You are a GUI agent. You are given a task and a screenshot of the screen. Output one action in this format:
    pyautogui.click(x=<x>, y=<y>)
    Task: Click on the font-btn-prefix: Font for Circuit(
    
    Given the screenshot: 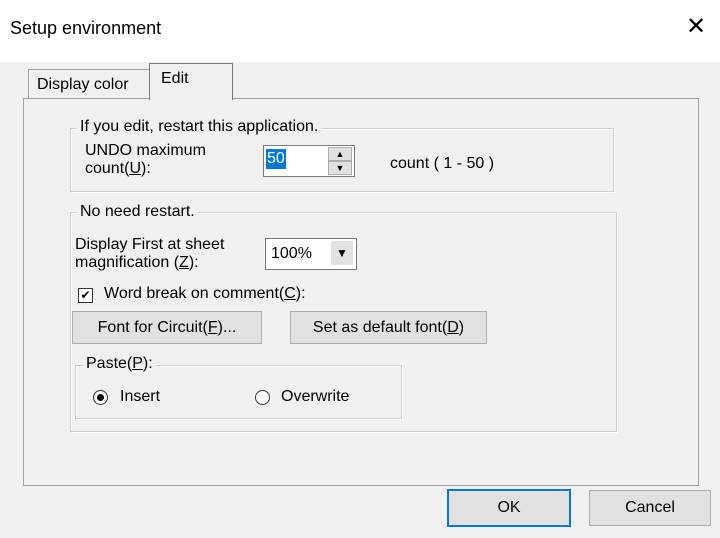 What is the action you would take?
    pyautogui.click(x=152, y=327)
    